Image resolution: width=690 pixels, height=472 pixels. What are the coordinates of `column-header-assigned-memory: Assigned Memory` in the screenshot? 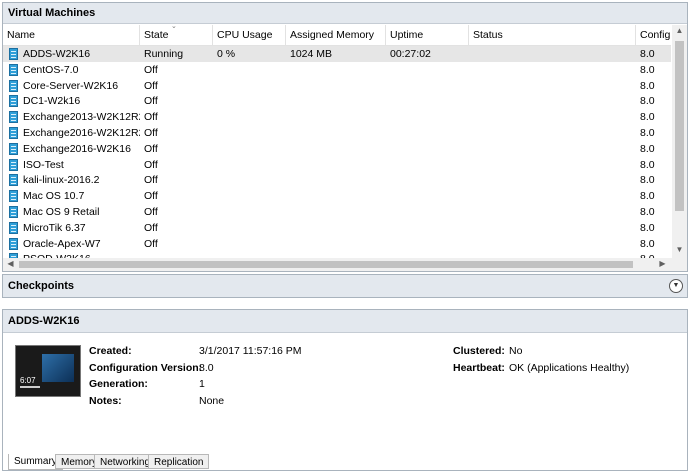 It's located at (336, 35).